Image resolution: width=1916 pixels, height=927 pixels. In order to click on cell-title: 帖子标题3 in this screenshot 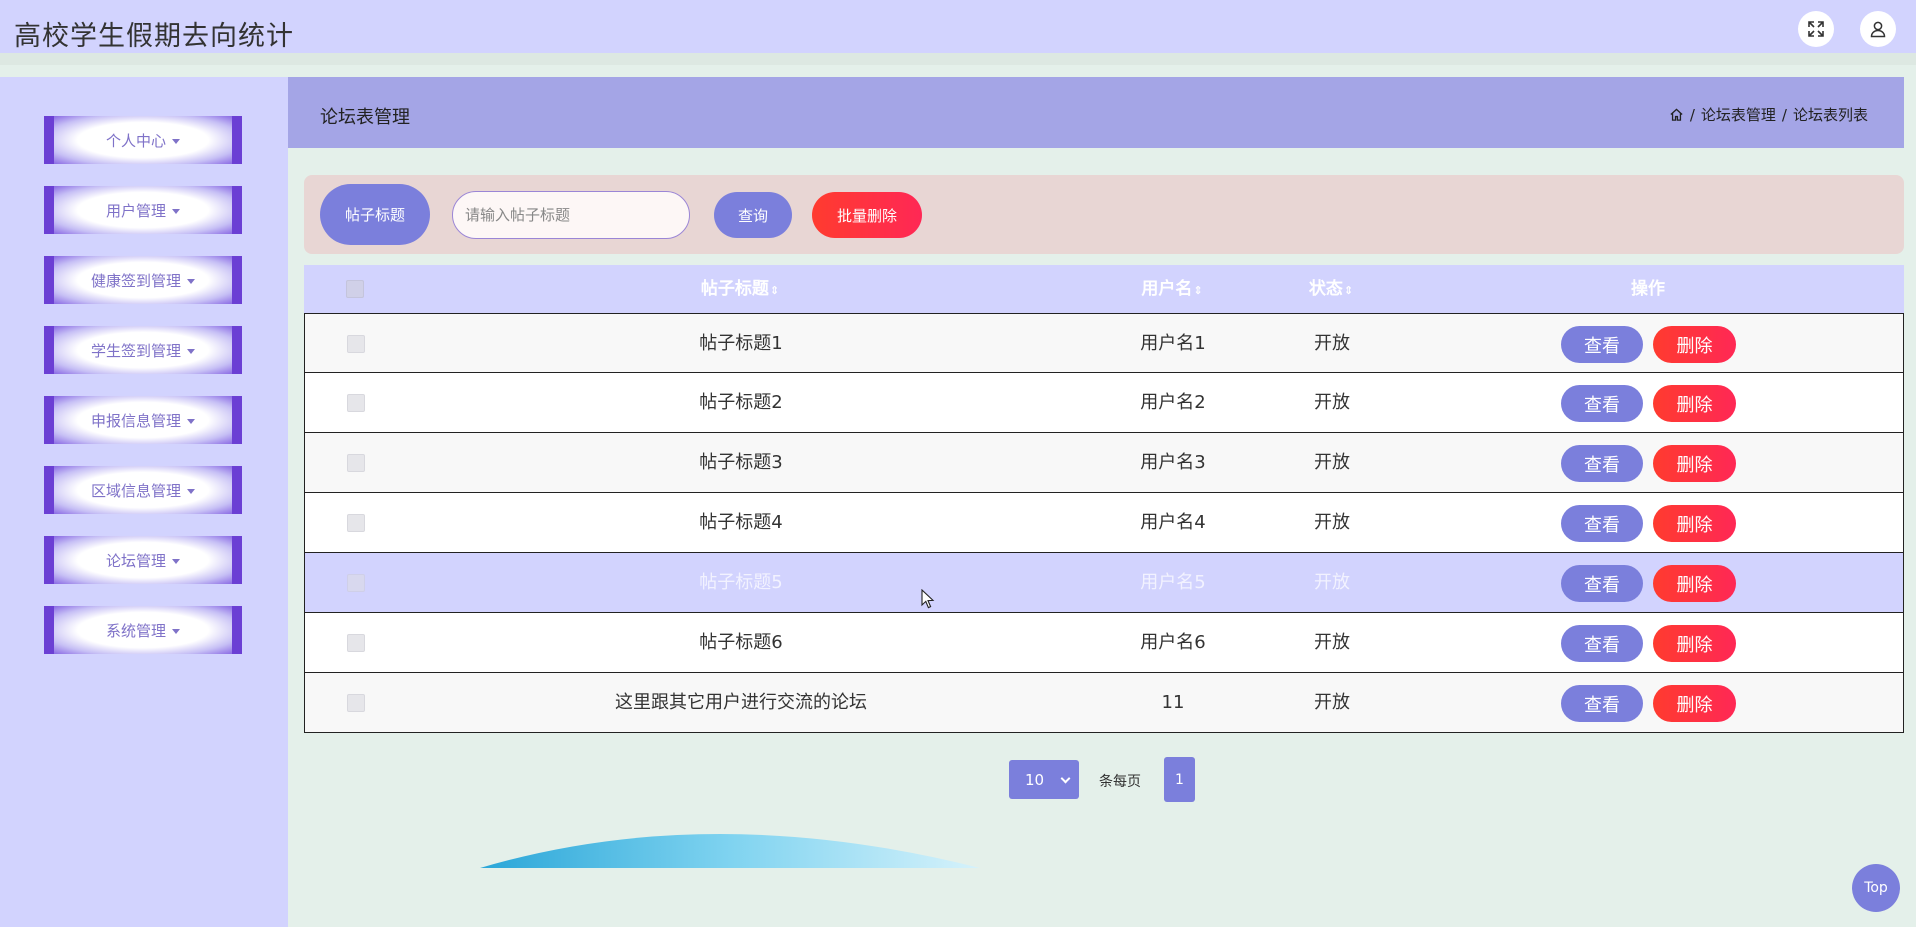, I will do `click(741, 462)`.